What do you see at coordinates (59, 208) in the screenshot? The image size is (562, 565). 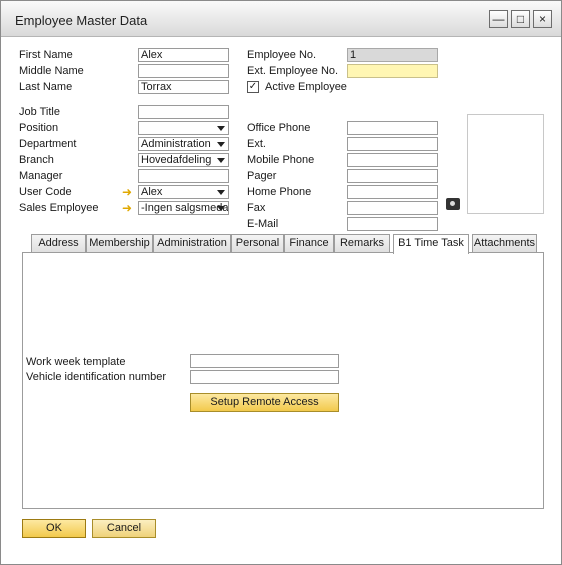 I see `sales-employee-label: Sales Employee` at bounding box center [59, 208].